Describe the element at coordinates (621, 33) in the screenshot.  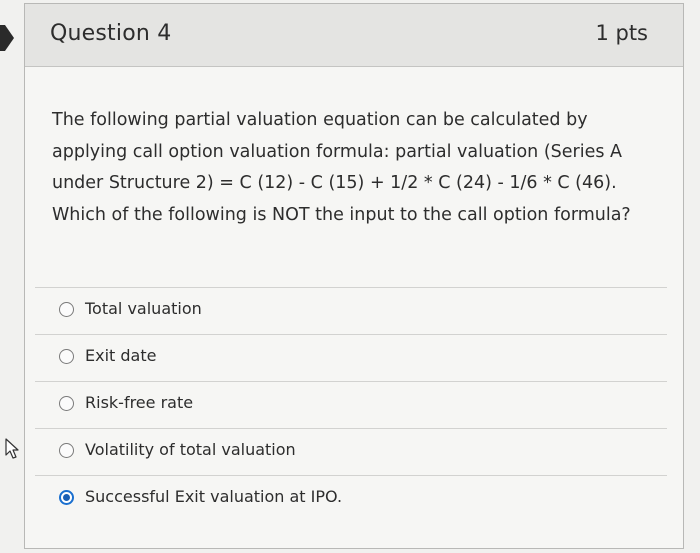
I see `question-points: 1 pts` at that location.